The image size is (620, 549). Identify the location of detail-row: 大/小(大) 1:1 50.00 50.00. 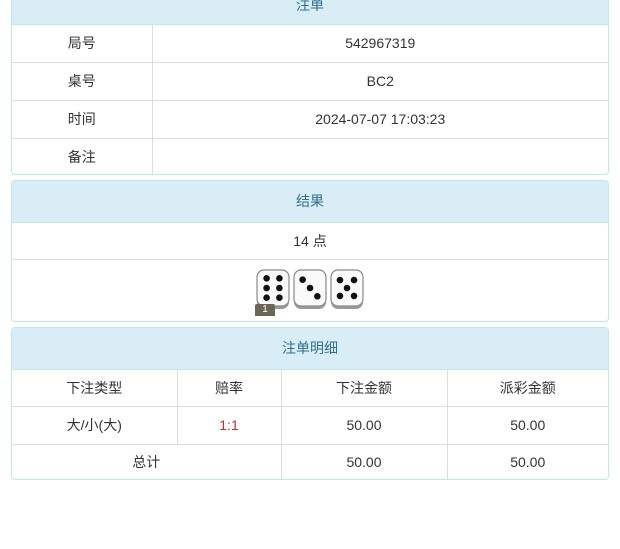
(310, 425).